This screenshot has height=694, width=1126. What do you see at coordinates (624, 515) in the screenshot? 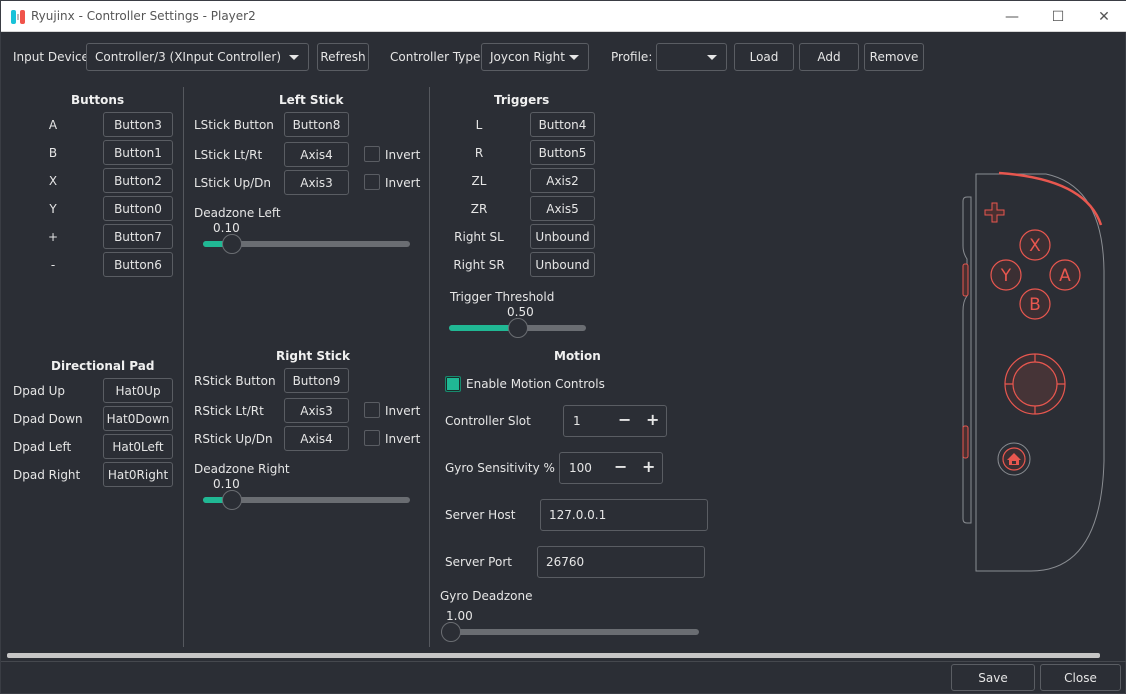
I see `server-host-input: 127.0.0.1` at bounding box center [624, 515].